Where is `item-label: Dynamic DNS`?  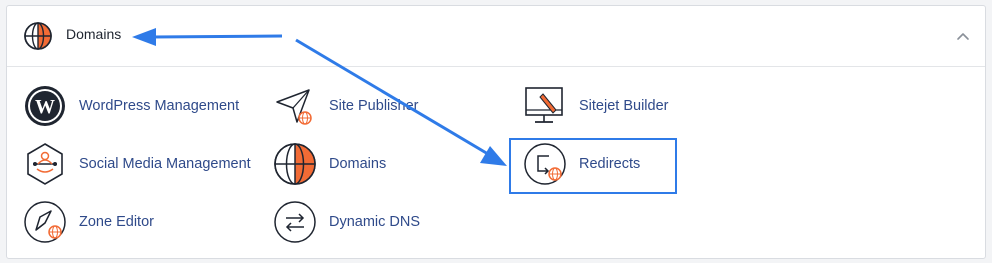
item-label: Dynamic DNS is located at coordinates (375, 222).